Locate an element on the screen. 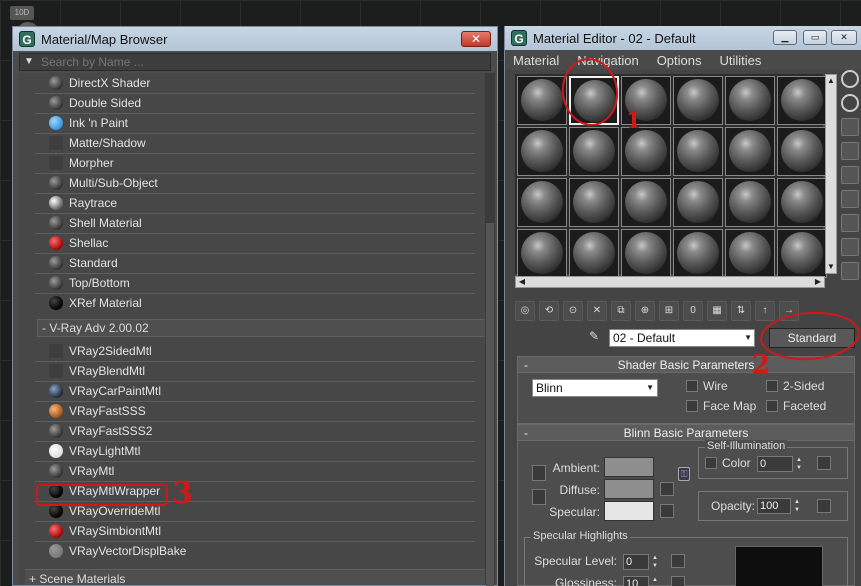 This screenshot has height=586, width=861. list-item: VRayVectorDisplBake is located at coordinates (117, 551).